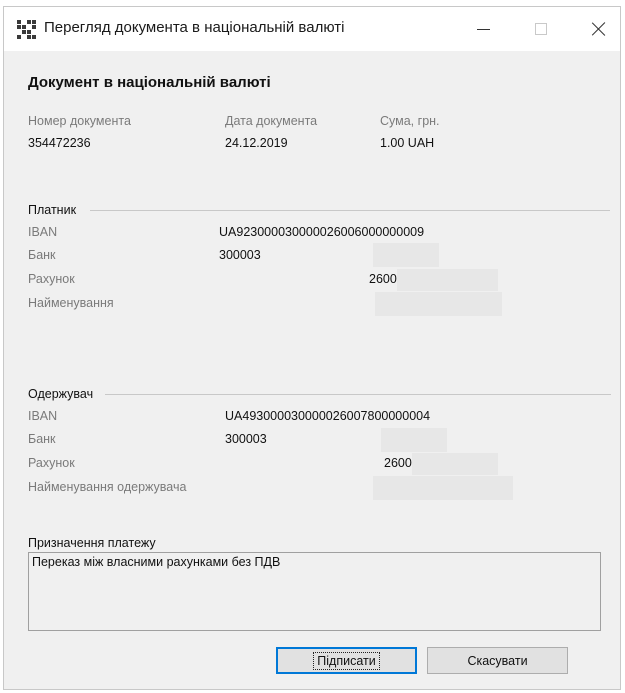 The width and height of the screenshot is (625, 693). I want to click on close-button, so click(599, 29).